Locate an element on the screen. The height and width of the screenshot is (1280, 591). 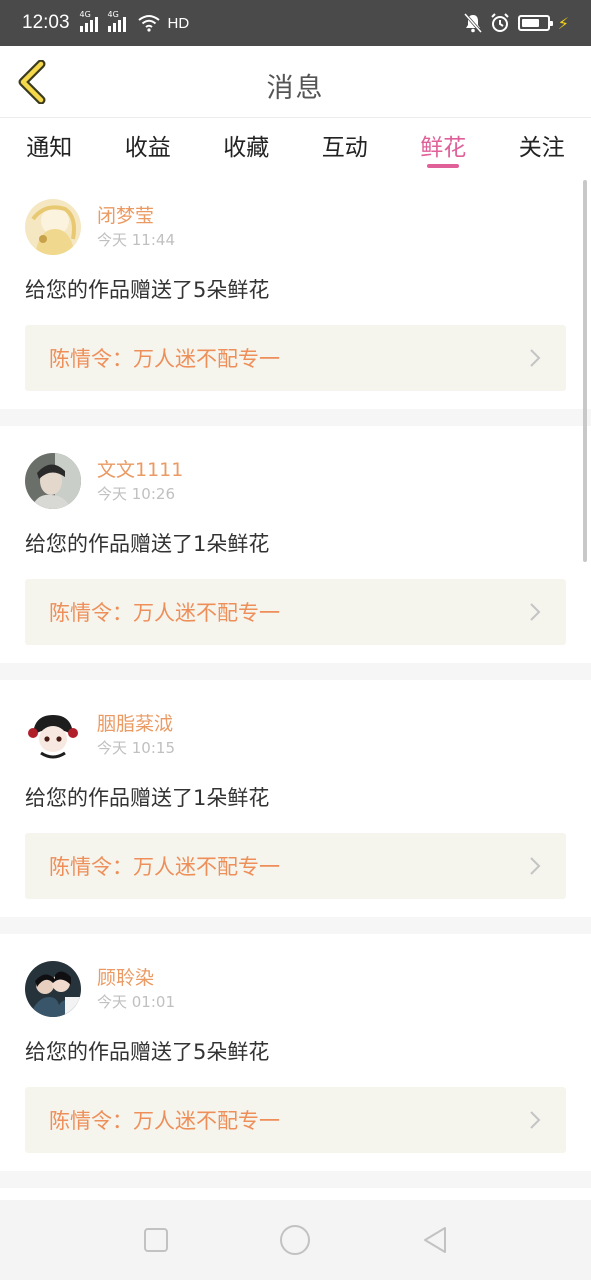
tab-notifications: 通知 is located at coordinates (49, 145).